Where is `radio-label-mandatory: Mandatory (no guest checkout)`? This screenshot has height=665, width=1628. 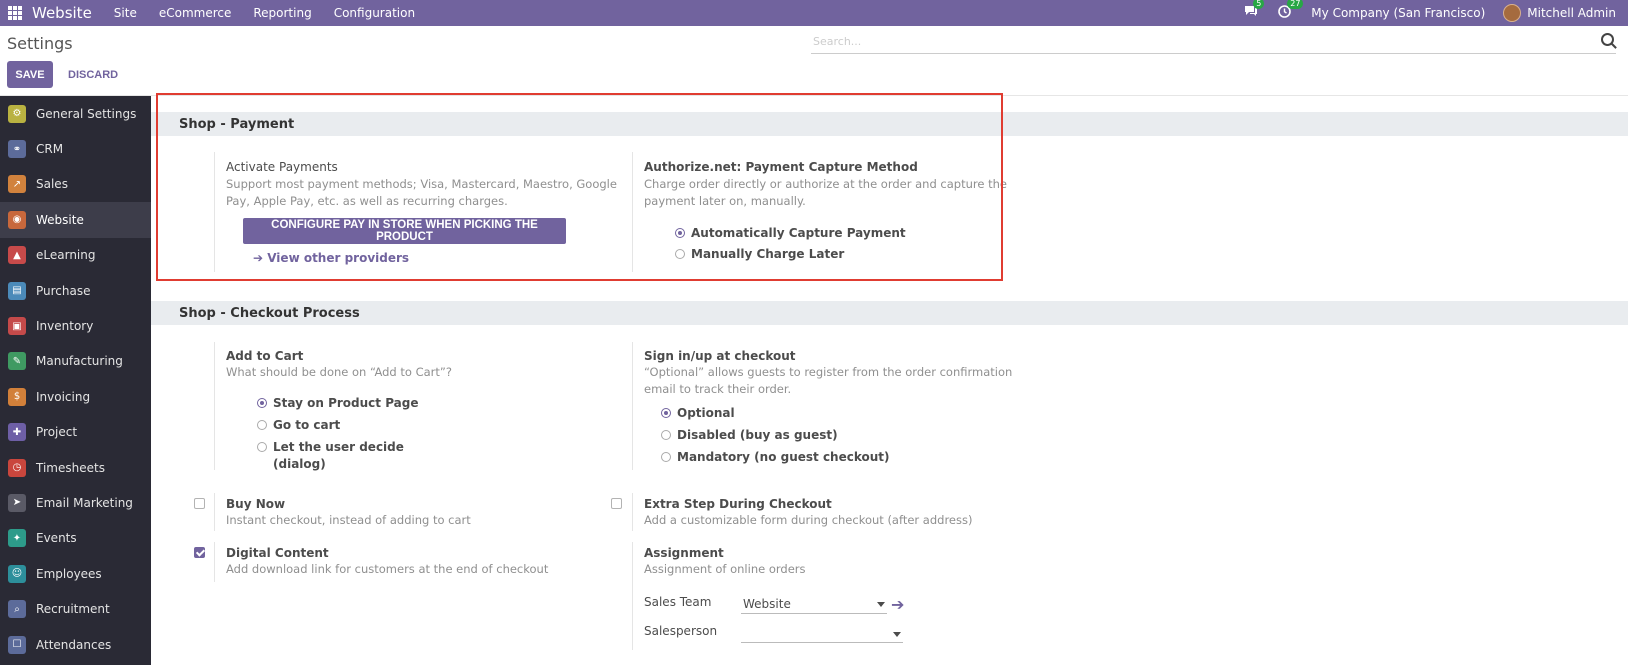
radio-label-mandatory: Mandatory (no guest checkout) is located at coordinates (783, 457).